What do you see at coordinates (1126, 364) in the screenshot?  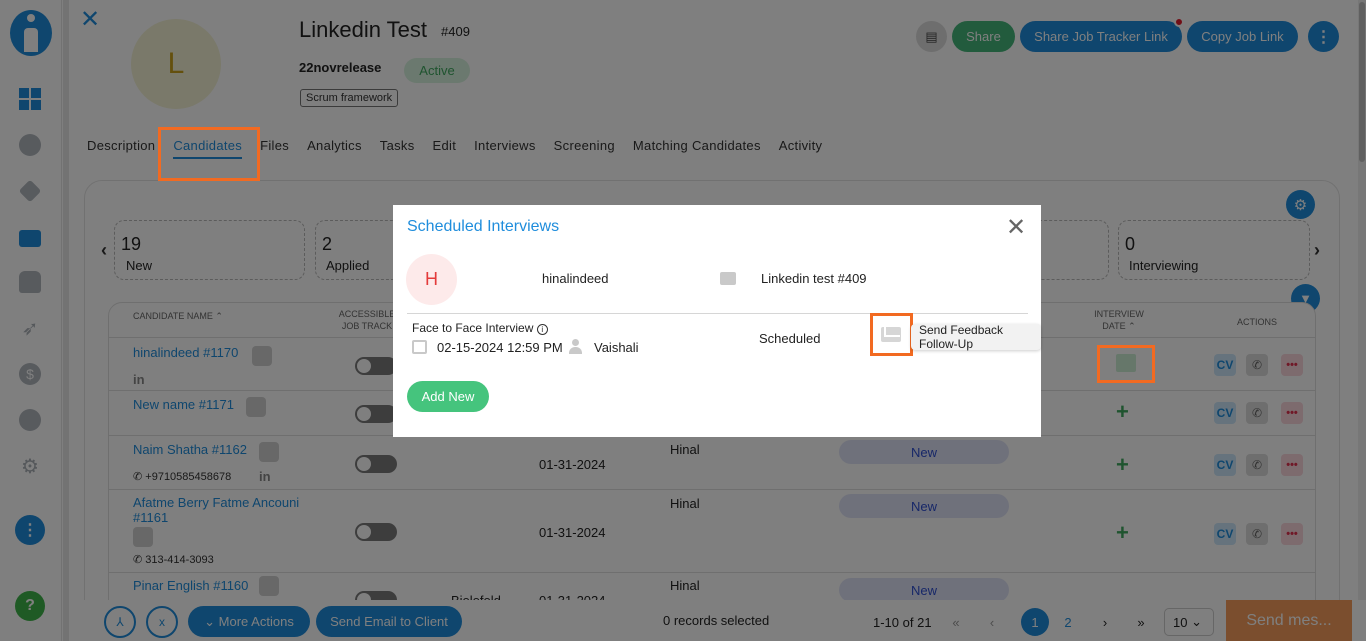 I see `highlight-interview-date` at bounding box center [1126, 364].